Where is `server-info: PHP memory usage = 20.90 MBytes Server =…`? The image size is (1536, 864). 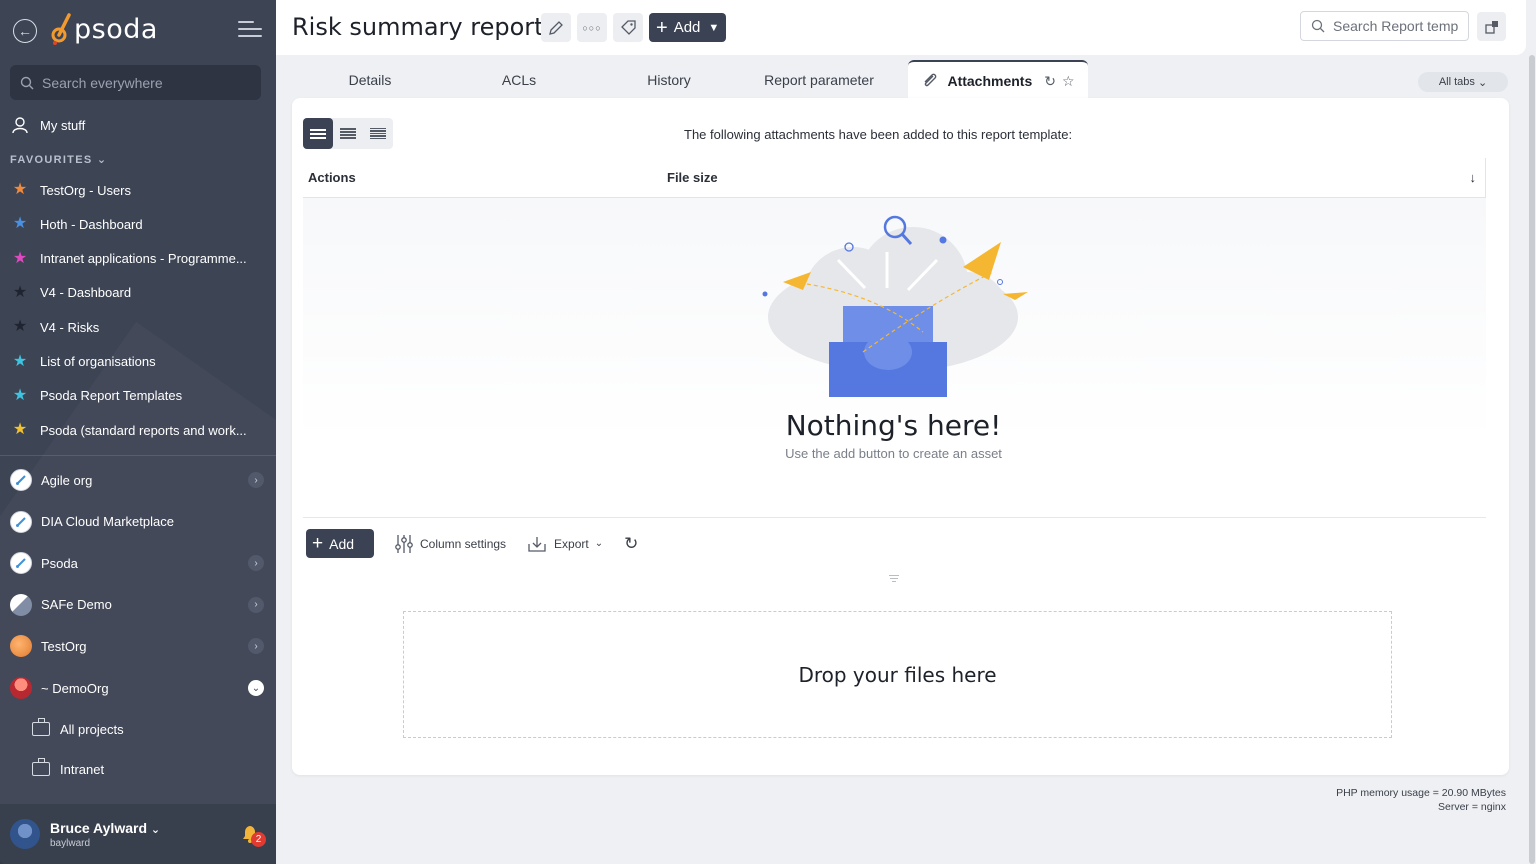 server-info: PHP memory usage = 20.90 MBytes Server =… is located at coordinates (1421, 800).